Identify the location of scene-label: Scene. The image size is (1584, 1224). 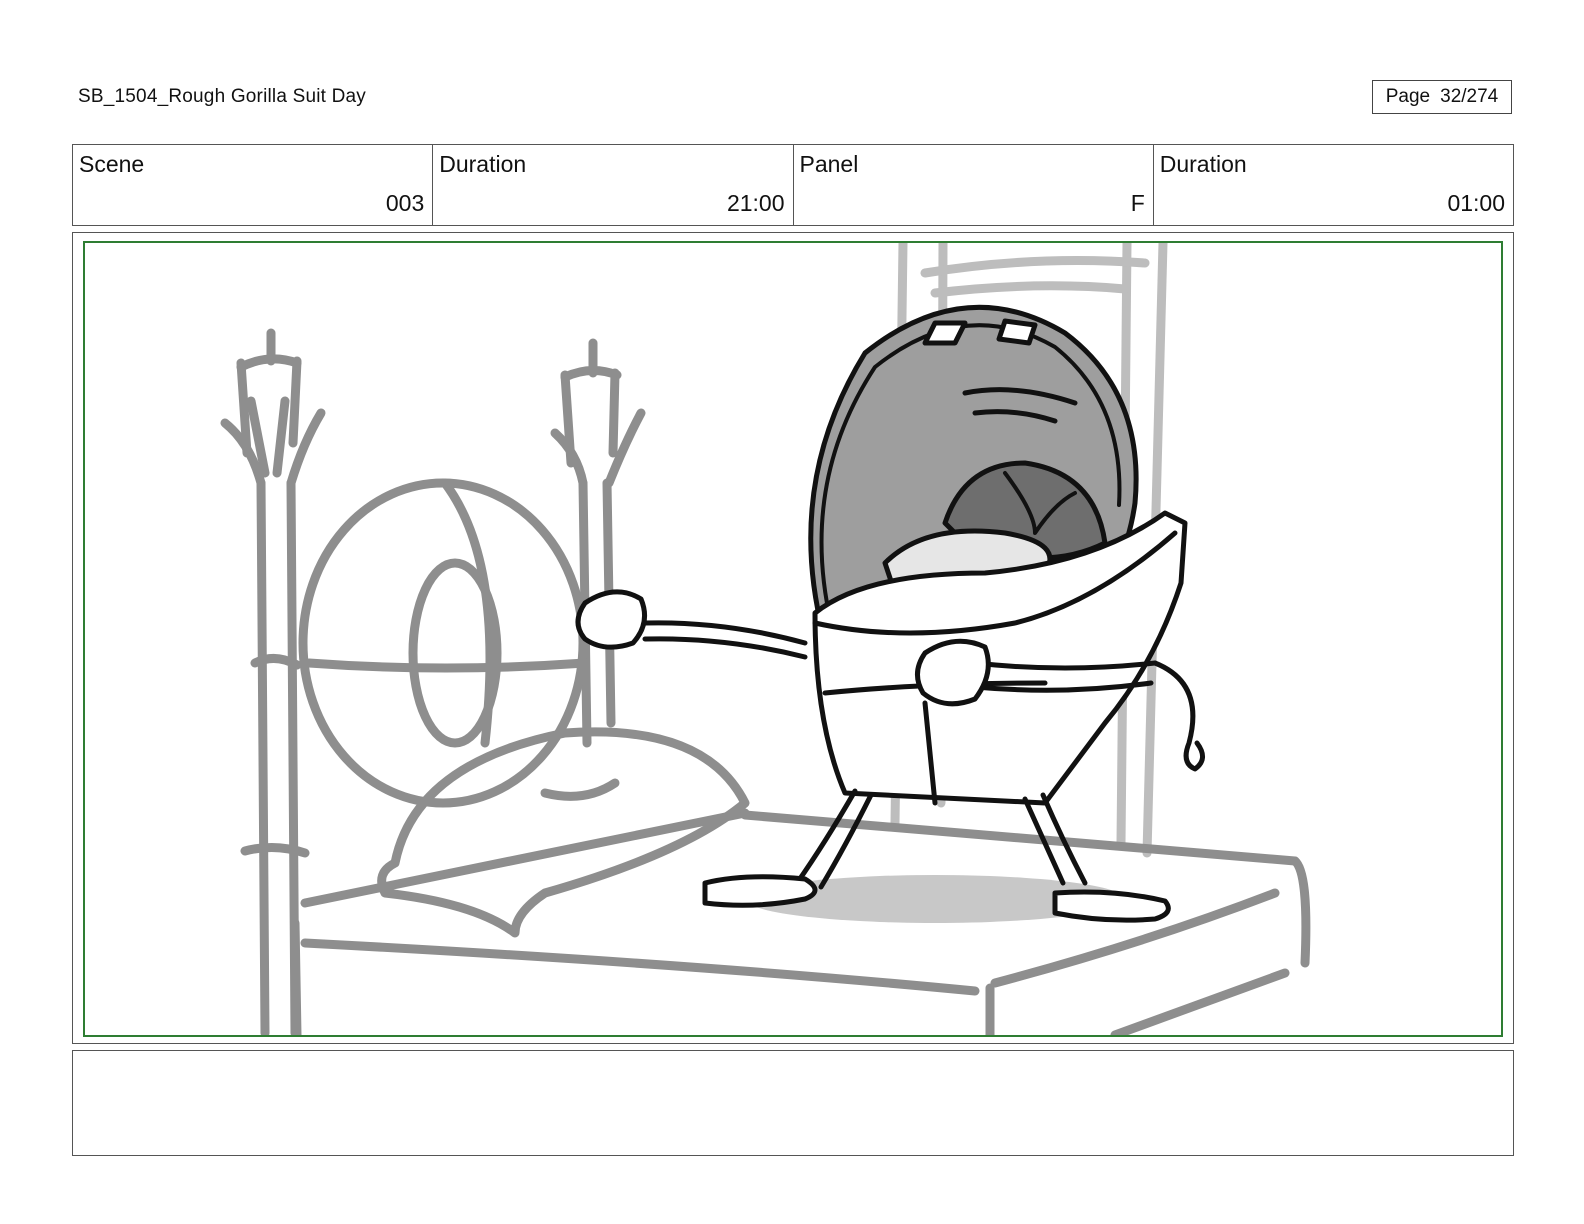
(112, 164).